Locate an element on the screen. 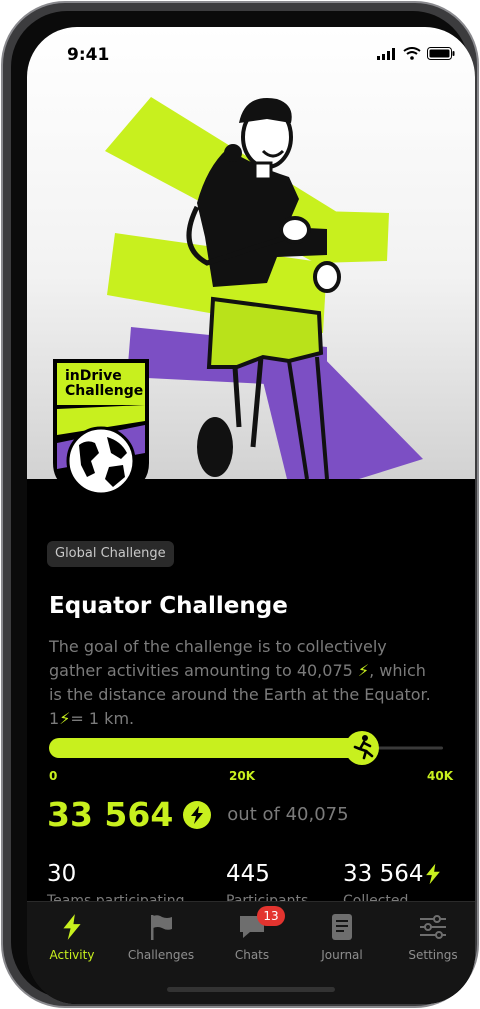  tab-challenges: Challenges is located at coordinates (161, 937).